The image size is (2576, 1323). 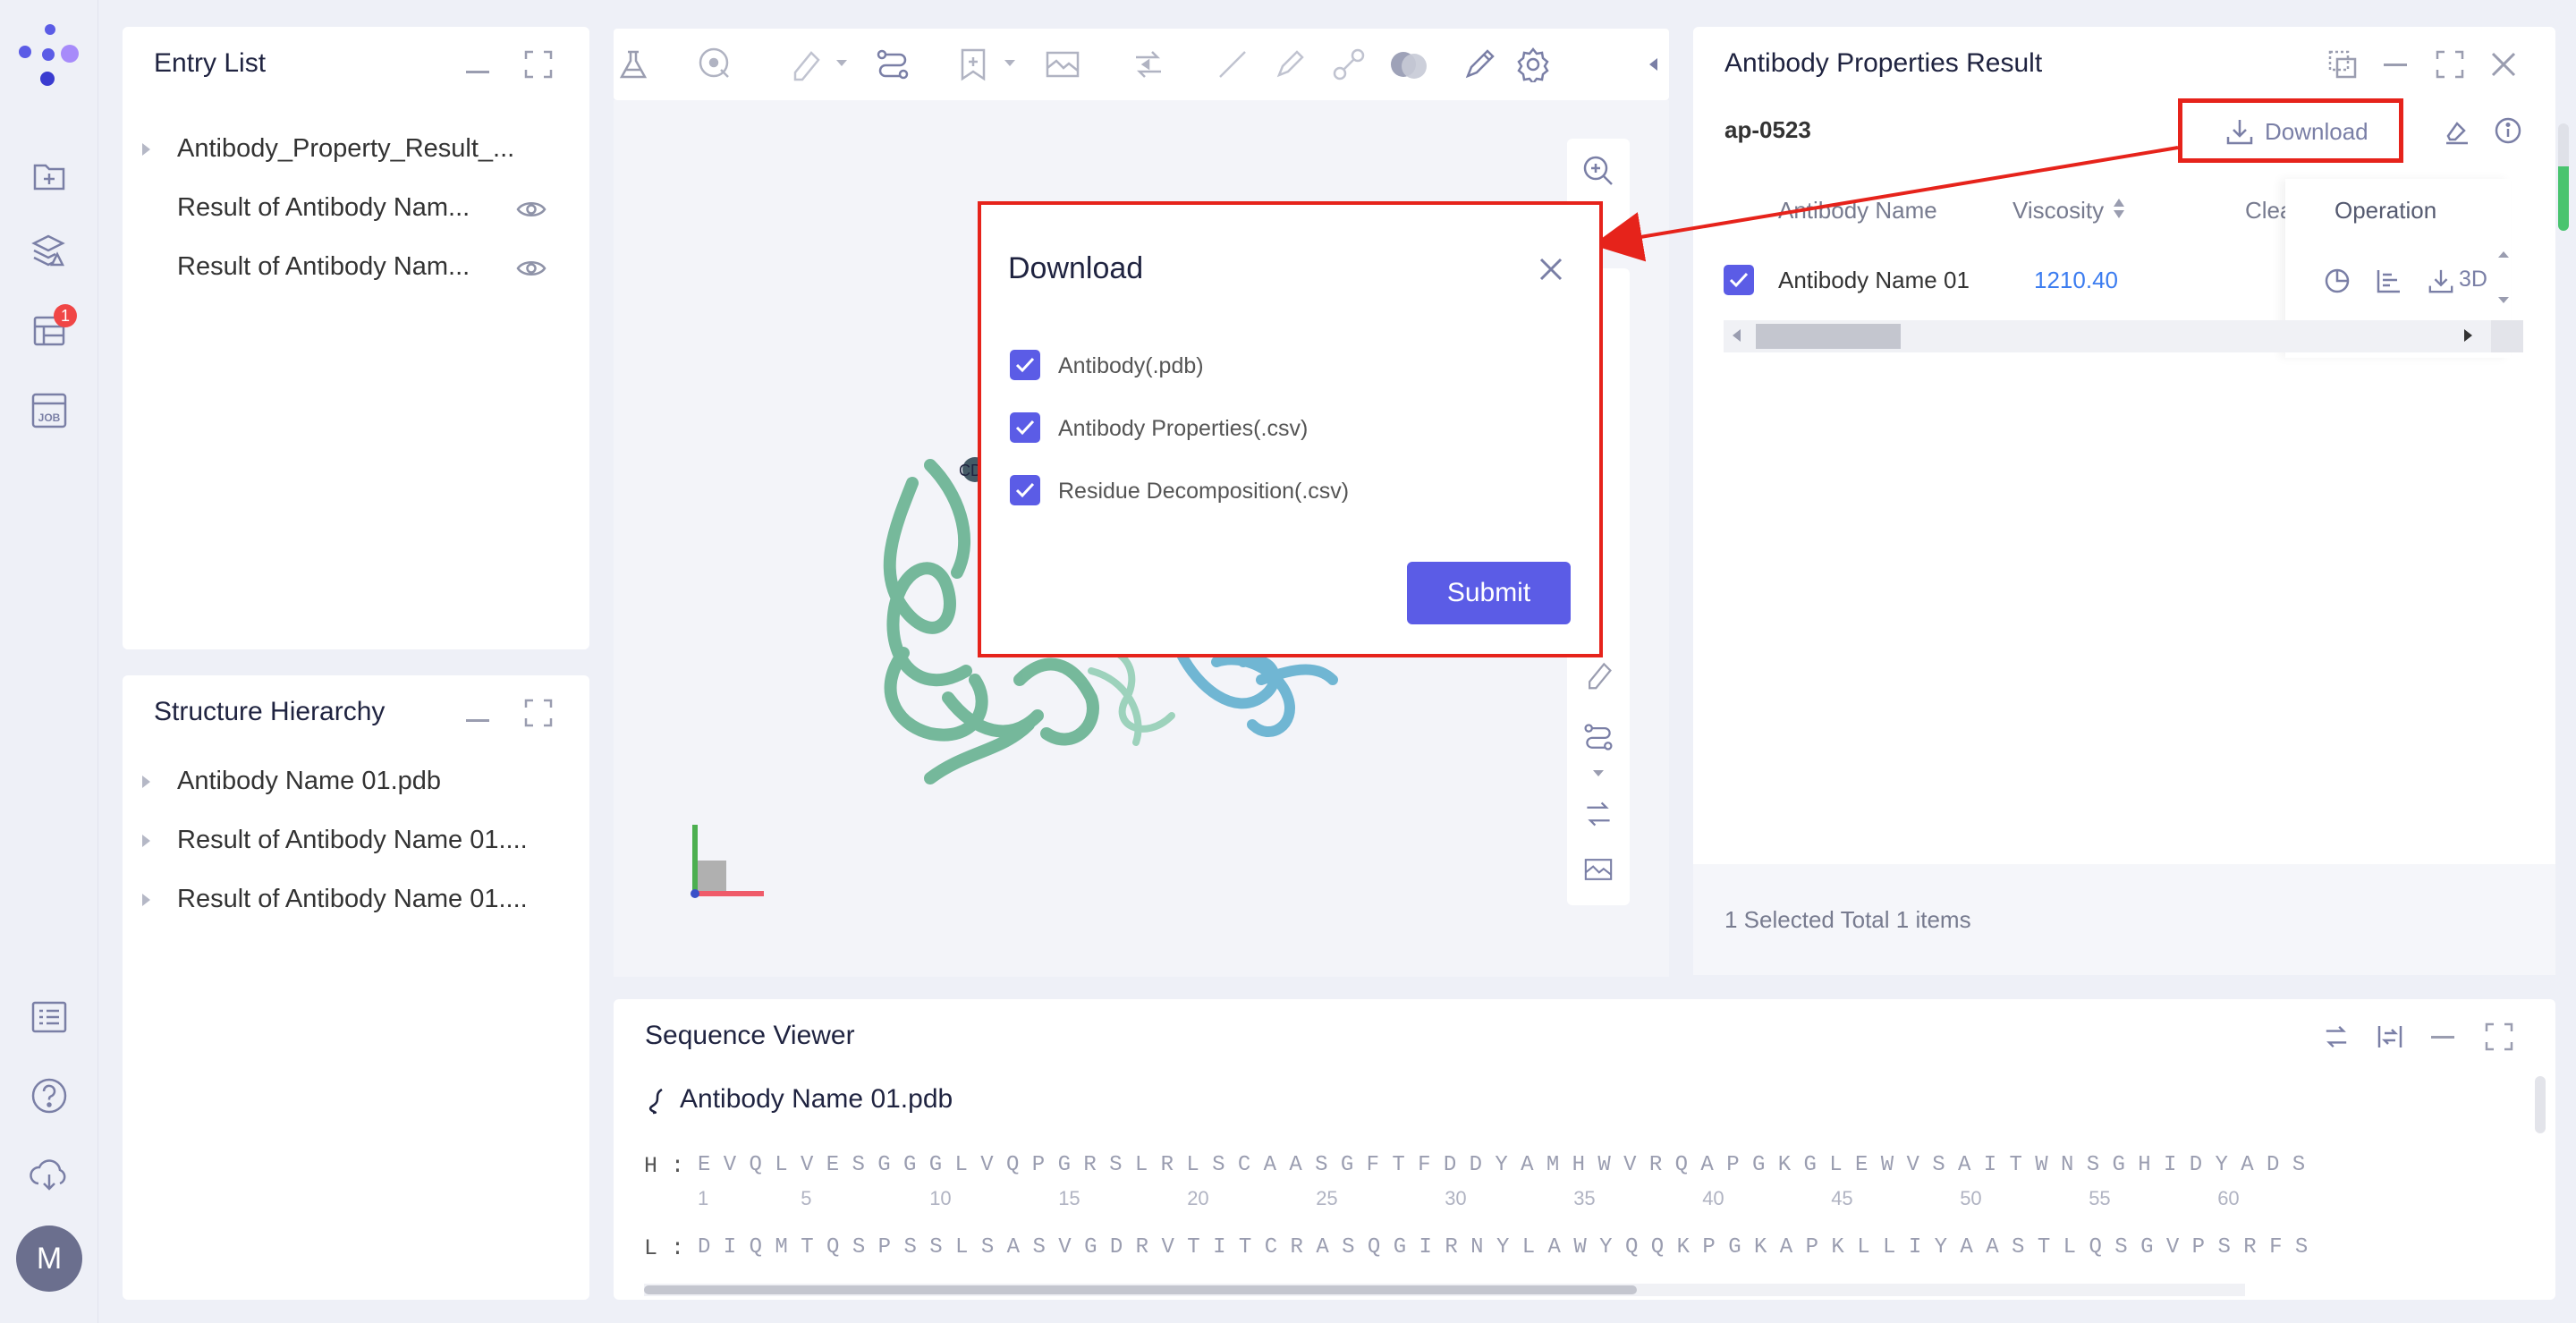 What do you see at coordinates (633, 64) in the screenshot?
I see `flask-icon` at bounding box center [633, 64].